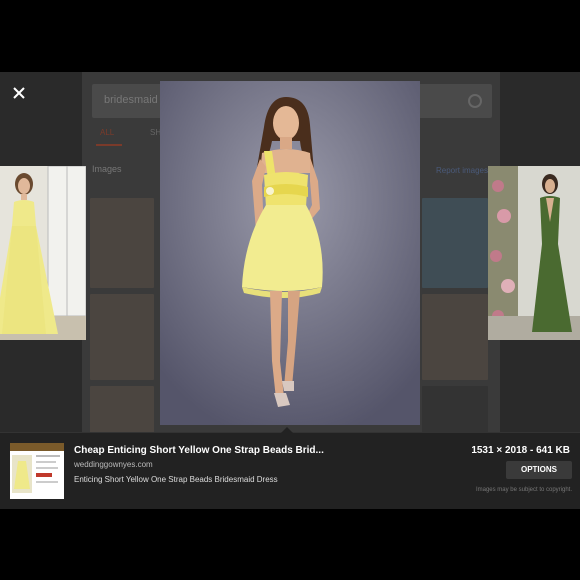  I want to click on source-page-thumbnail, so click(37, 471).